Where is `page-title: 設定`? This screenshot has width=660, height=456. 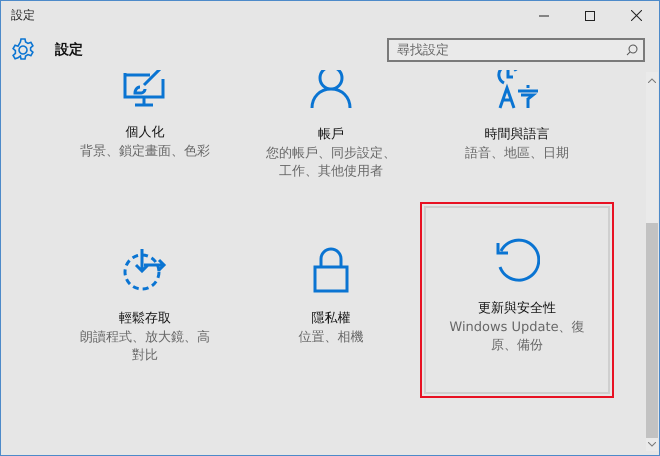
page-title: 設定 is located at coordinates (69, 50).